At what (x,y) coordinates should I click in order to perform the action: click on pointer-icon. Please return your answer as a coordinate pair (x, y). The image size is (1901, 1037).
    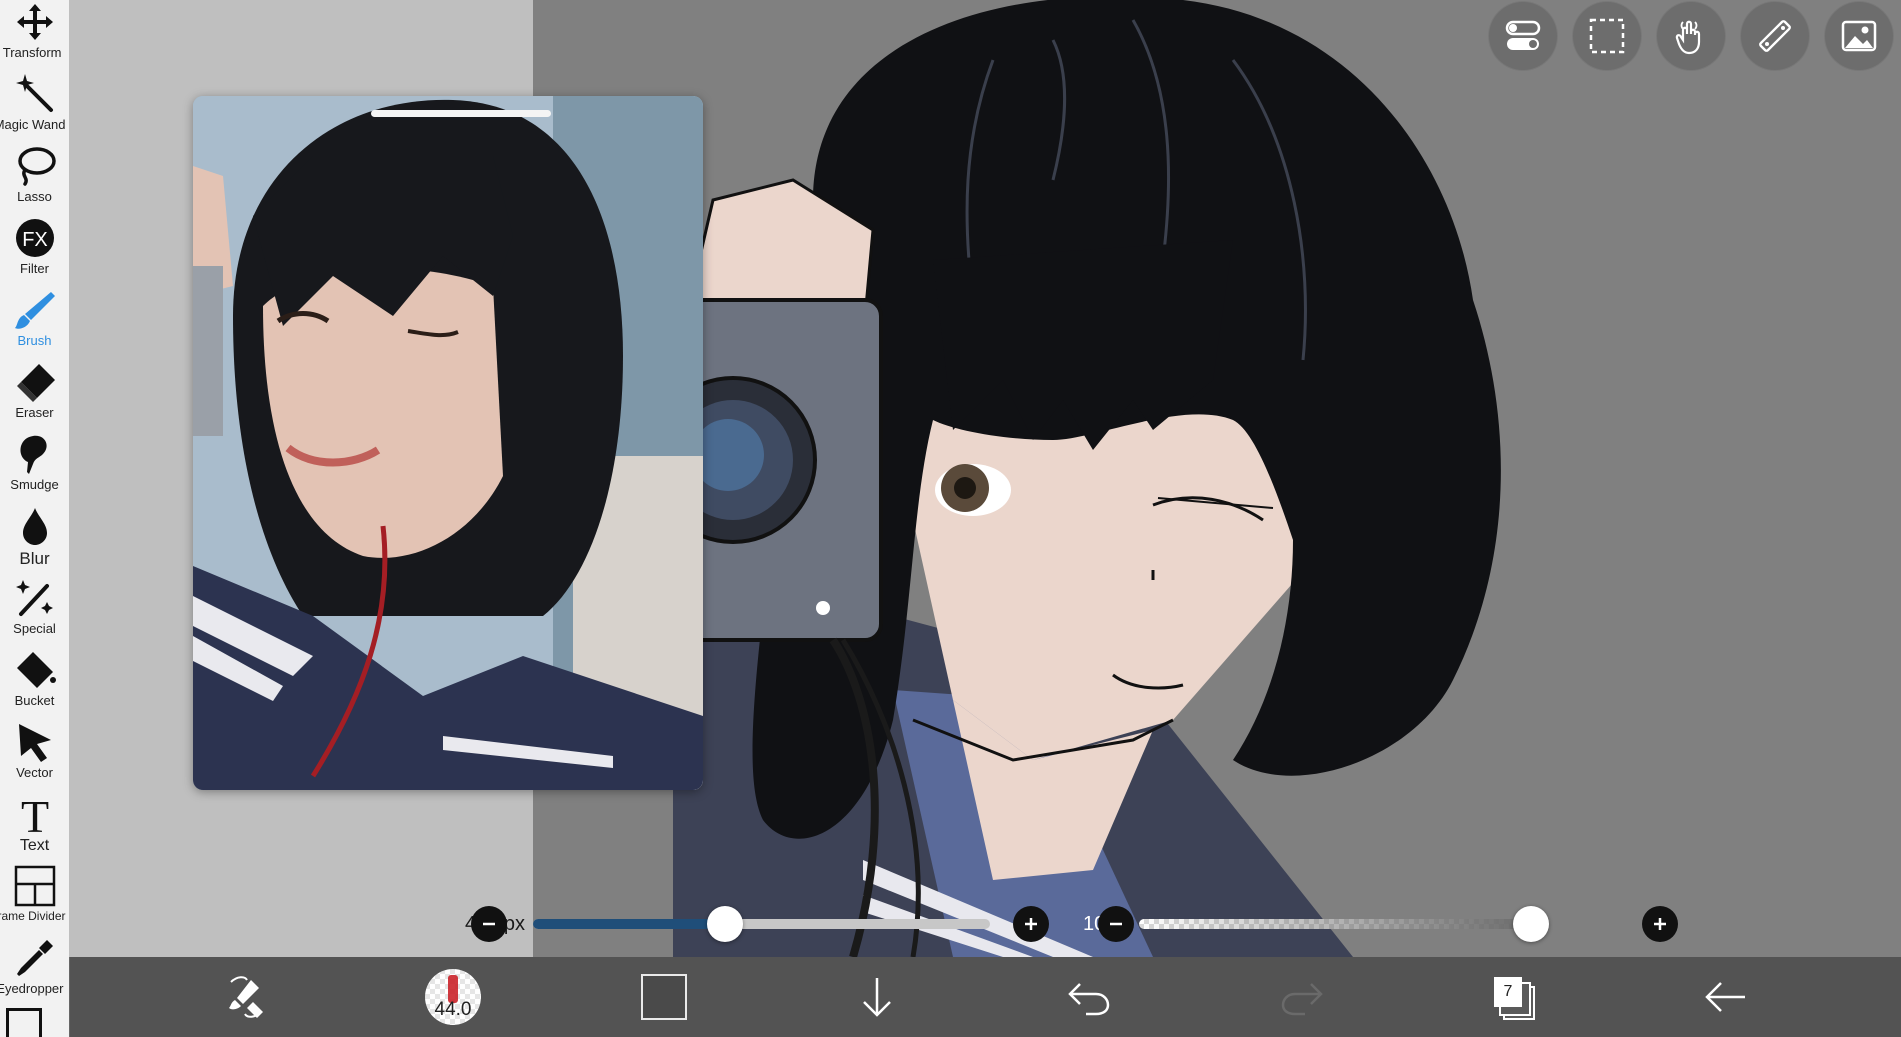
    Looking at the image, I should click on (34, 743).